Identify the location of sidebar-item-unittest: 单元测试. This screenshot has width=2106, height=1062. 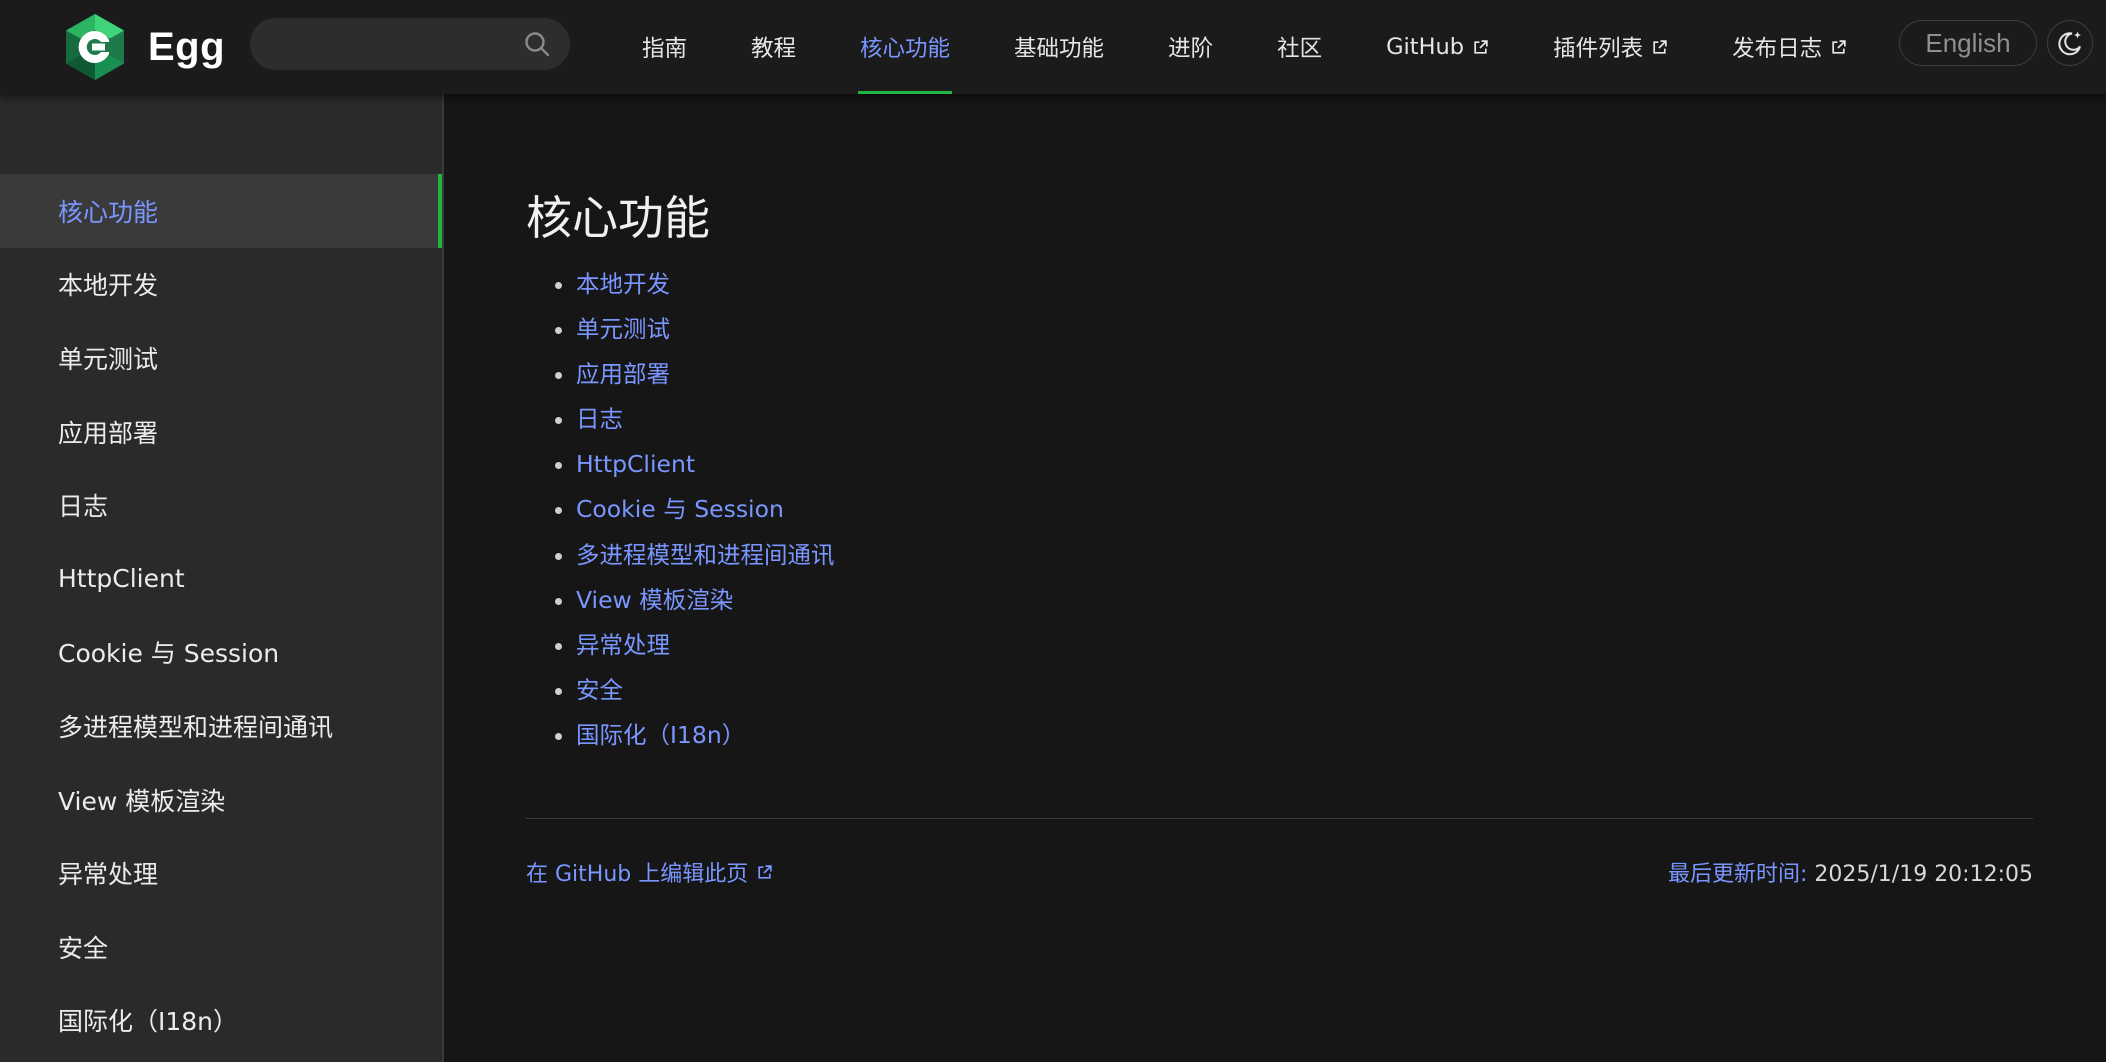
(221, 358).